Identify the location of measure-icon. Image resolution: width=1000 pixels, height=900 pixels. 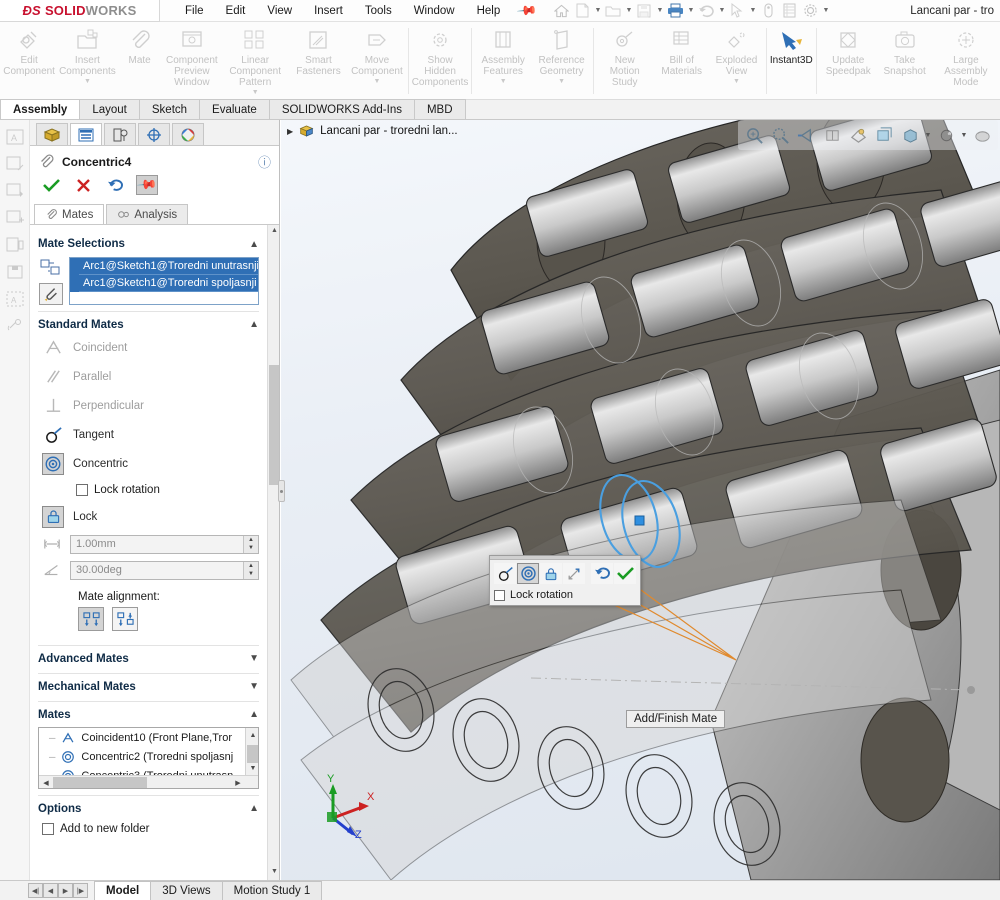
(768, 10).